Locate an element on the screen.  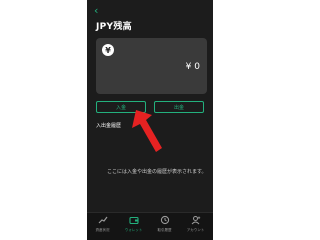
balance-card: ¥ ¥ 0 is located at coordinates (151, 66).